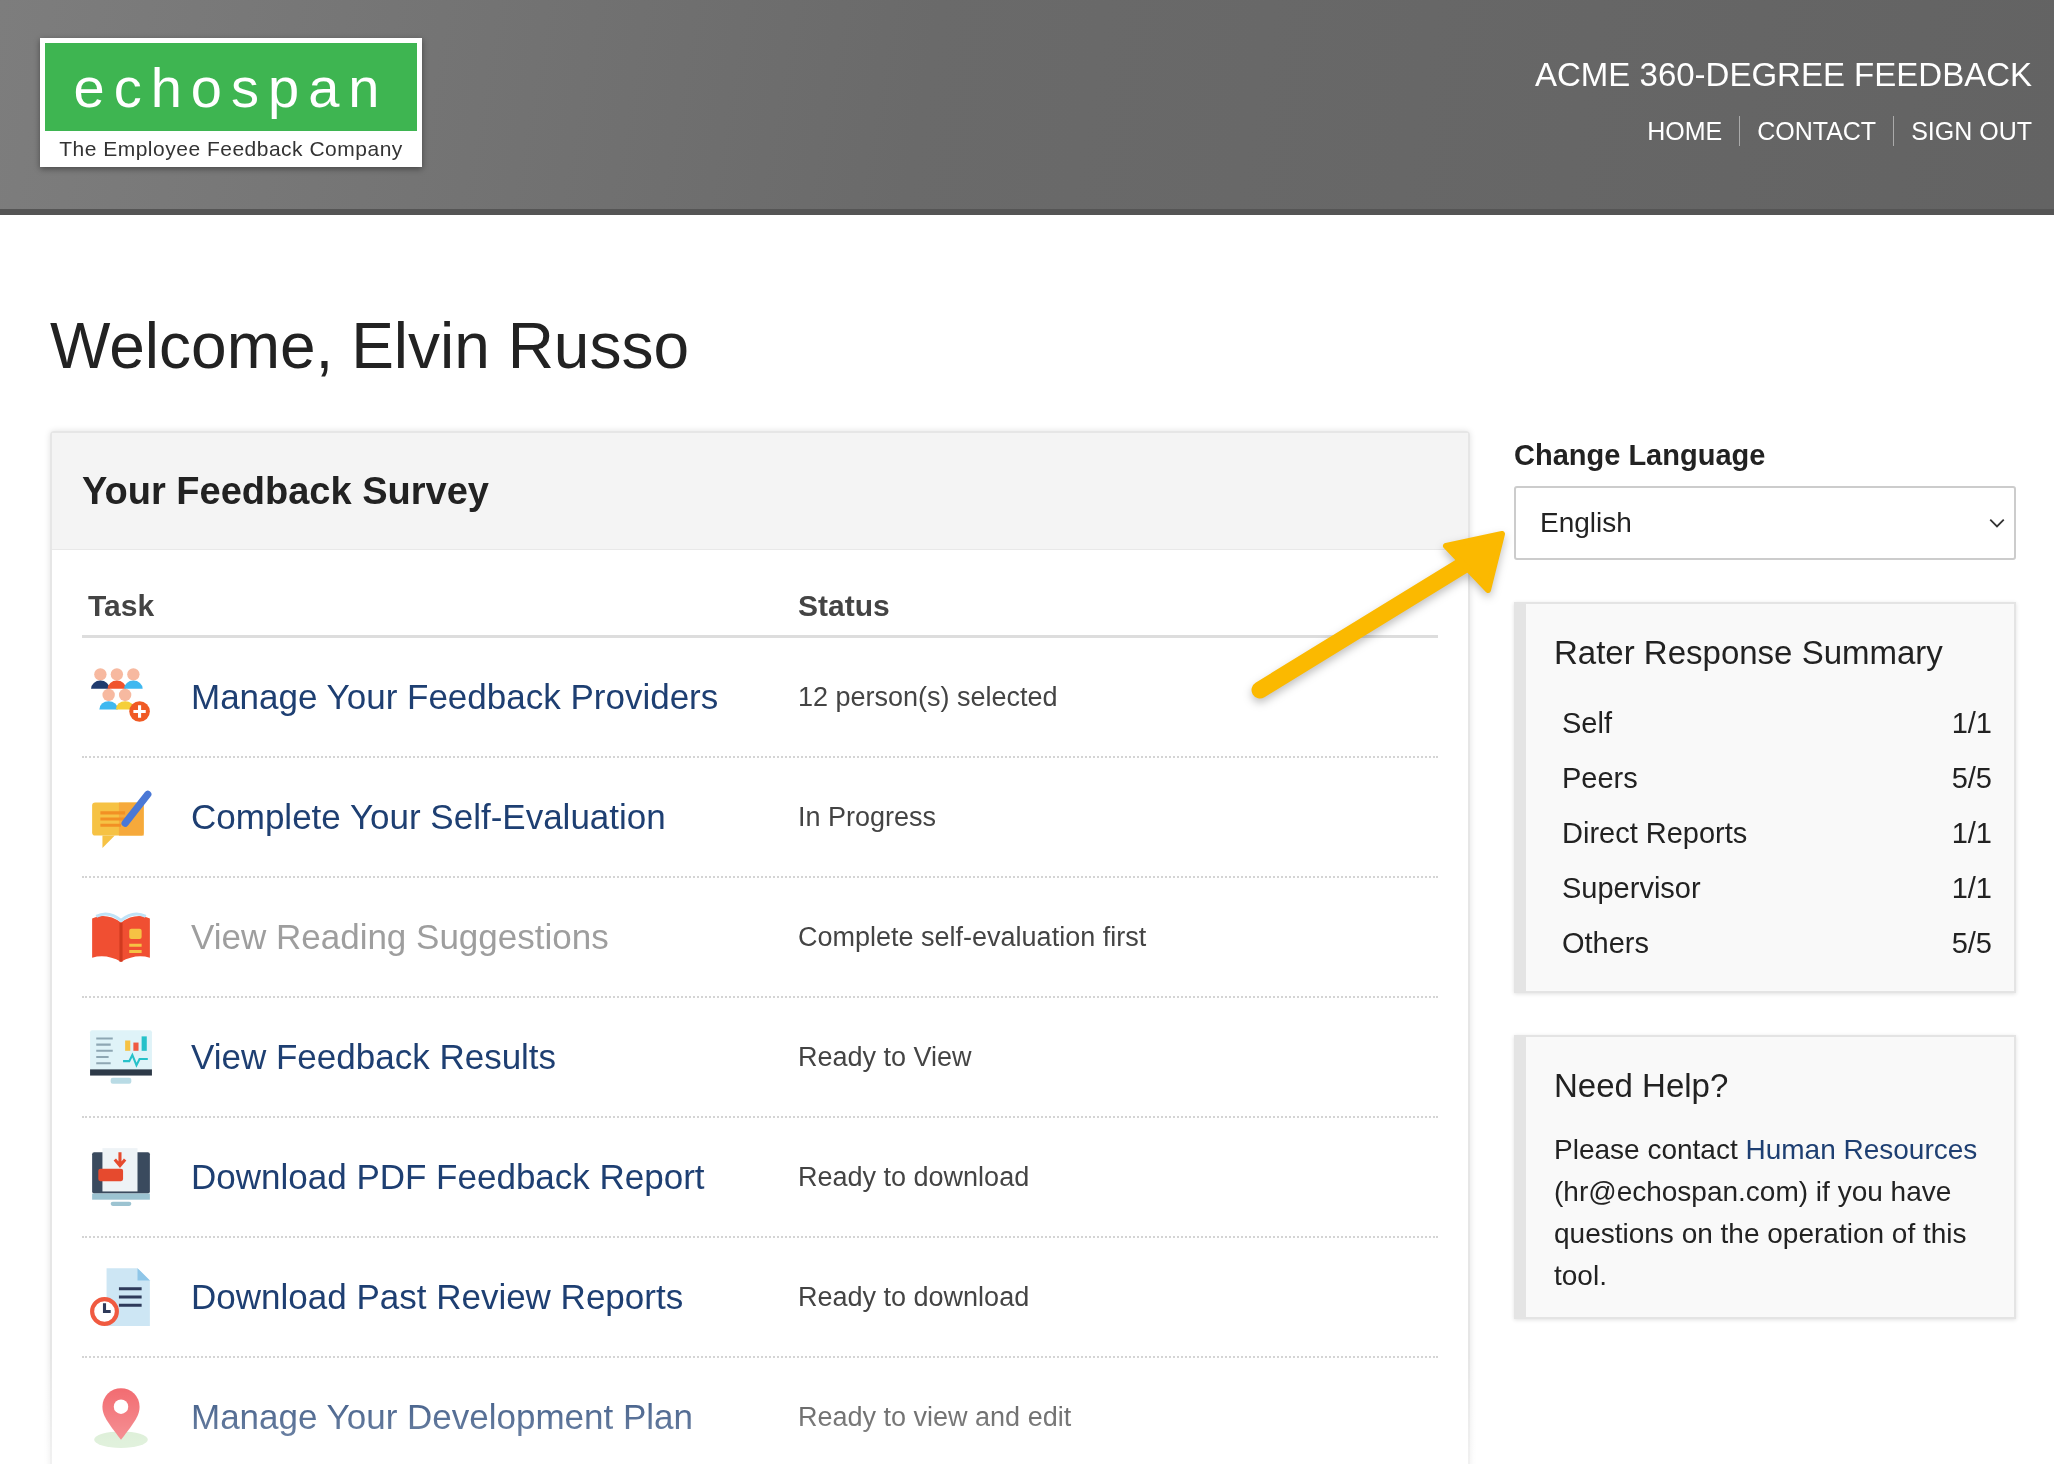 Image resolution: width=2054 pixels, height=1464 pixels. What do you see at coordinates (374, 1057) in the screenshot?
I see `task-link: View Feedback Results` at bounding box center [374, 1057].